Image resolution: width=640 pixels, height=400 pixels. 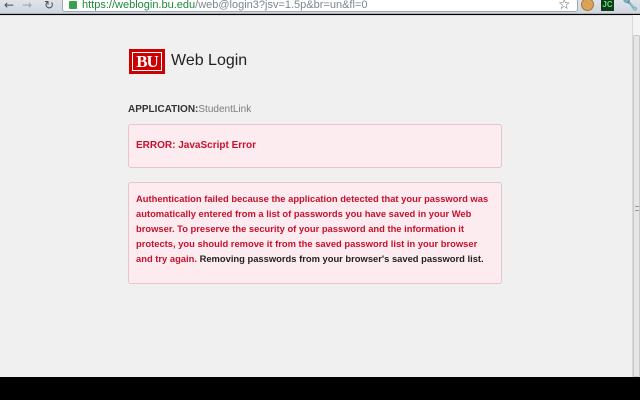 What do you see at coordinates (163, 109) in the screenshot?
I see `application-label: APPLICATION:` at bounding box center [163, 109].